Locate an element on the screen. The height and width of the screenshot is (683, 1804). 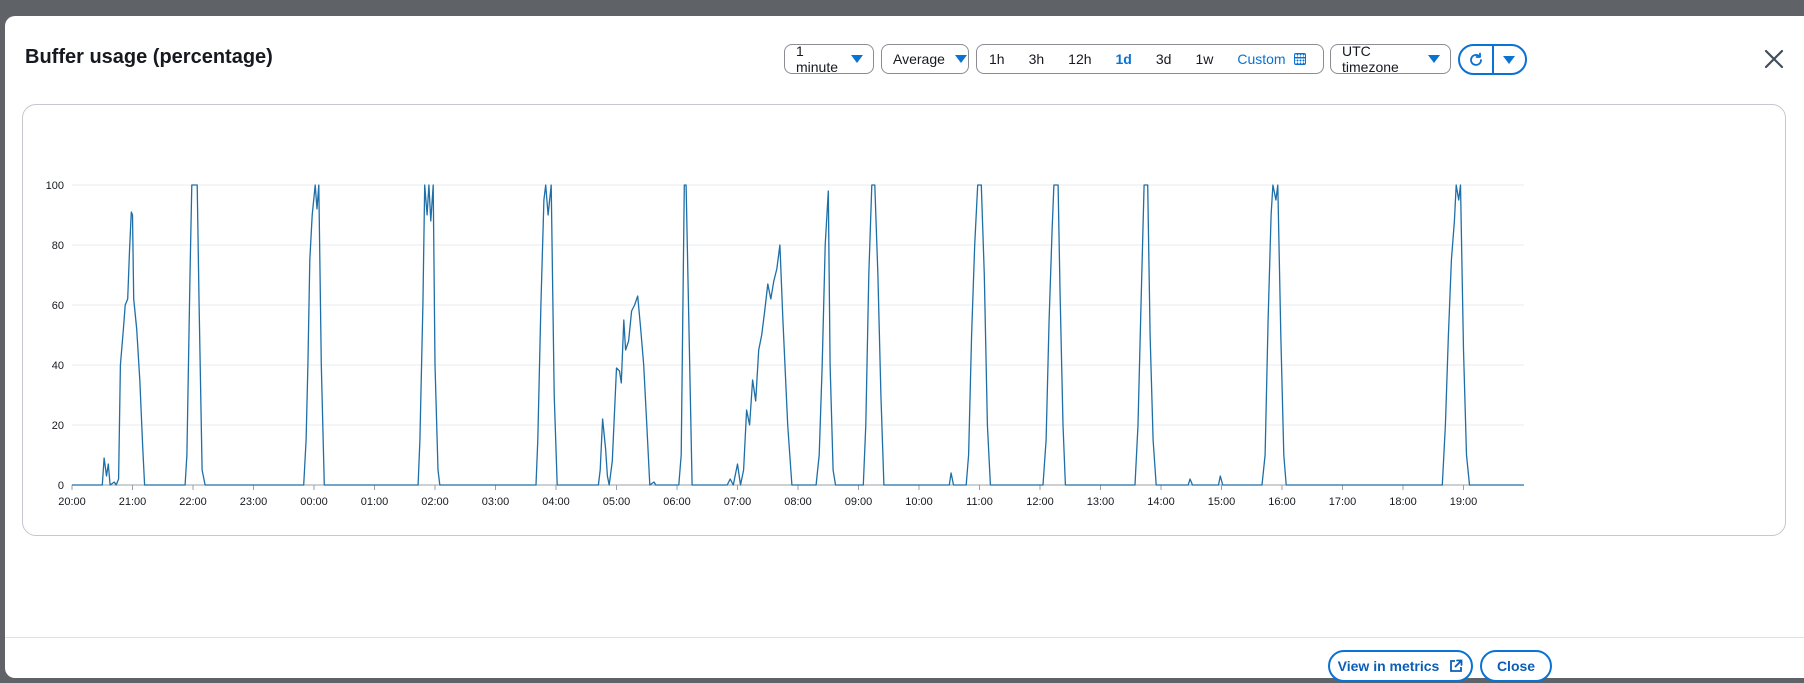
x-tick-label: 08:00 is located at coordinates (798, 502).